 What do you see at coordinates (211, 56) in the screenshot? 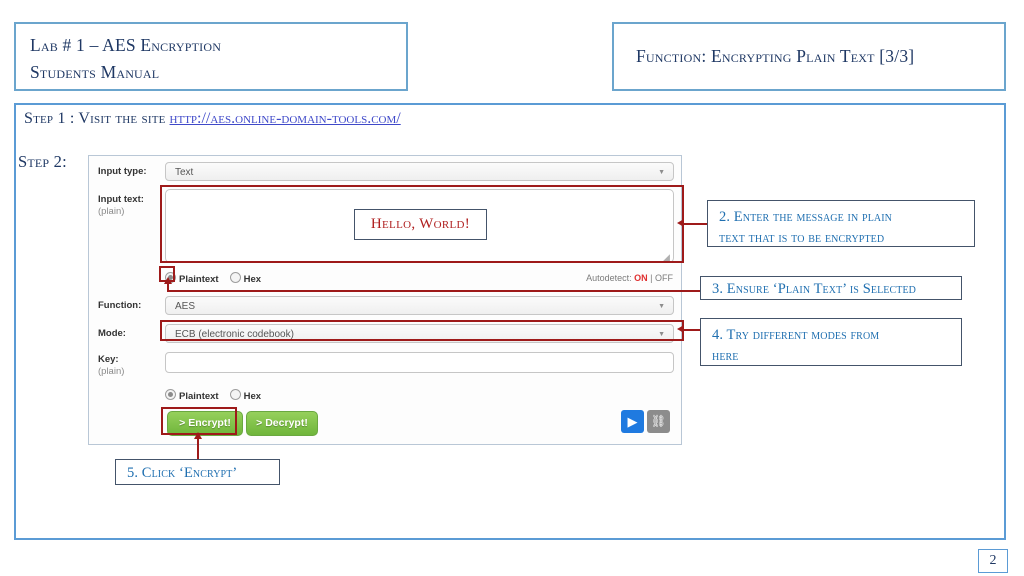
I see `lab-title-box: Lab # 1 – AES Encryption Students Manual` at bounding box center [211, 56].